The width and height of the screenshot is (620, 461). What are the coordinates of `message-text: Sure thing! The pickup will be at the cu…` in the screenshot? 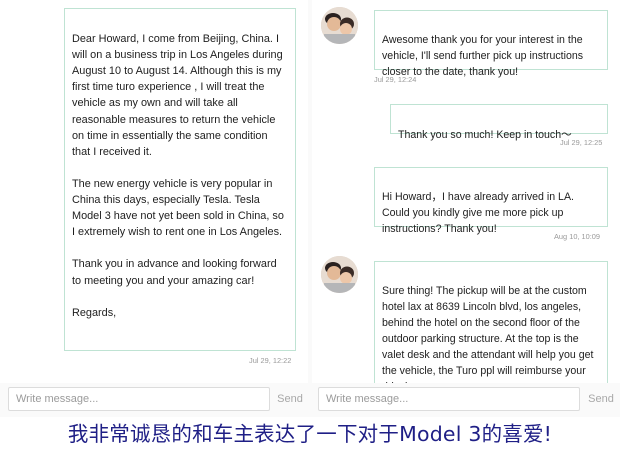 It's located at (488, 334).